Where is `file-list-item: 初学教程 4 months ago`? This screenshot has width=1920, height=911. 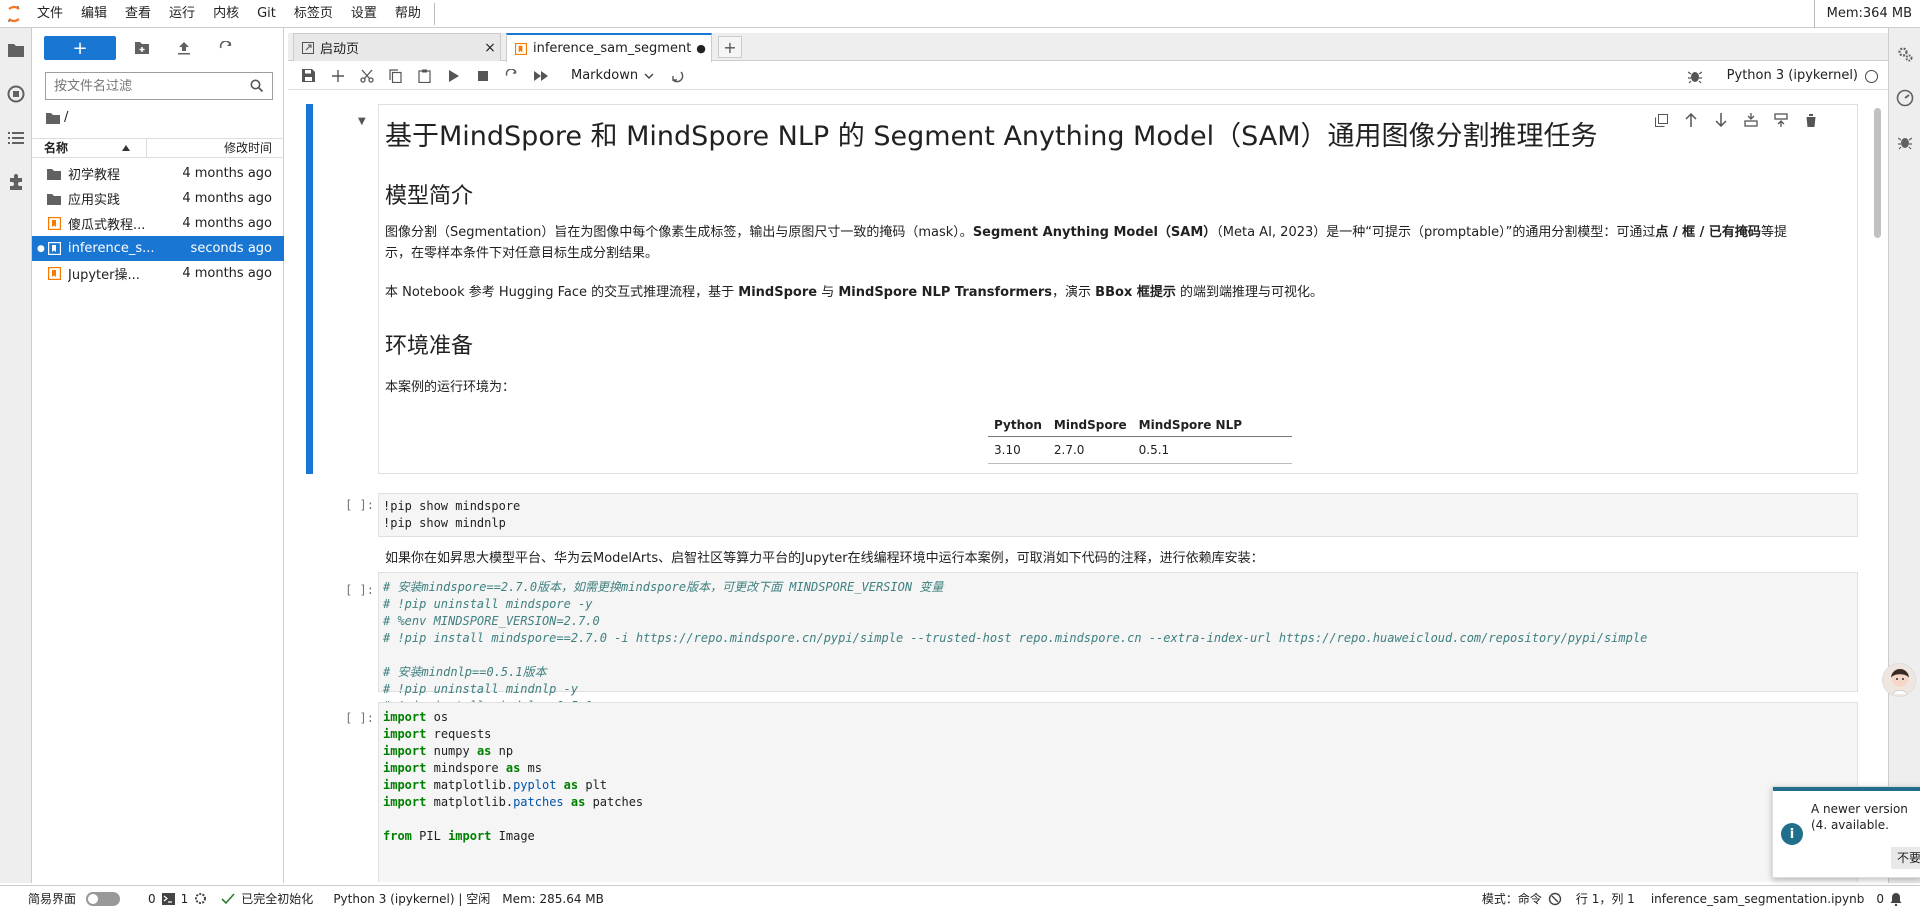
file-list-item: 初学教程 4 months ago is located at coordinates (158, 173).